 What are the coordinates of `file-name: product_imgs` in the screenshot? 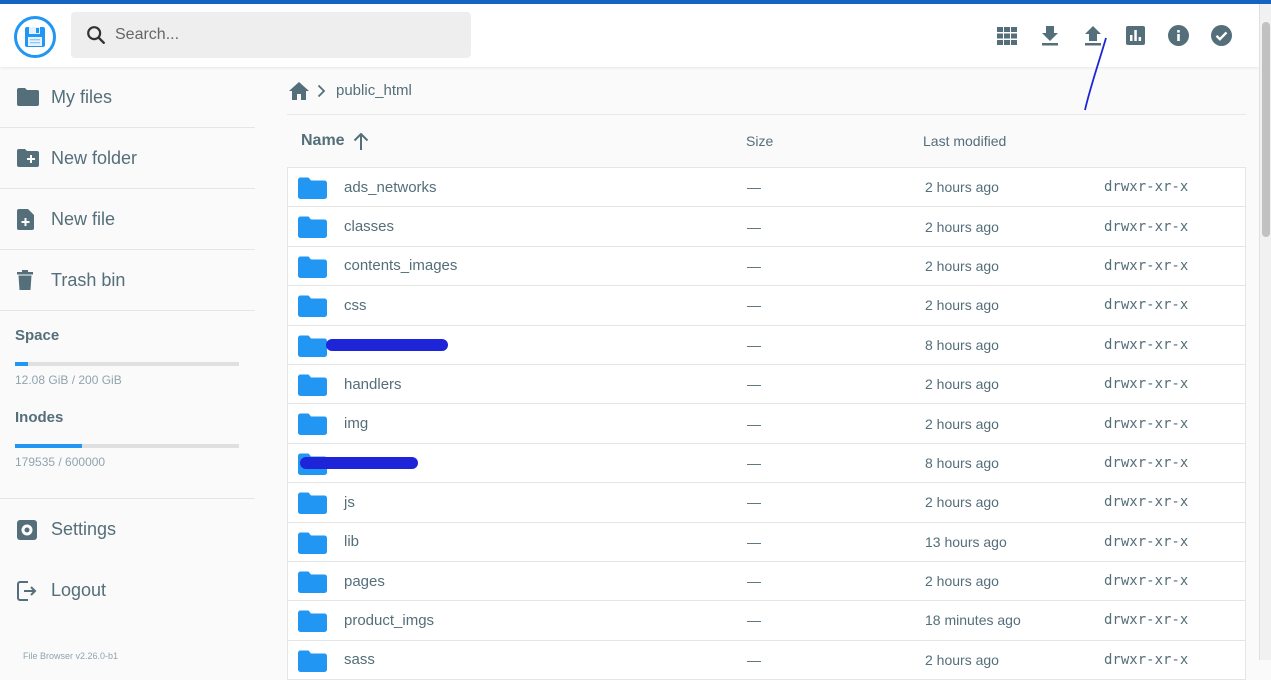 It's located at (389, 620).